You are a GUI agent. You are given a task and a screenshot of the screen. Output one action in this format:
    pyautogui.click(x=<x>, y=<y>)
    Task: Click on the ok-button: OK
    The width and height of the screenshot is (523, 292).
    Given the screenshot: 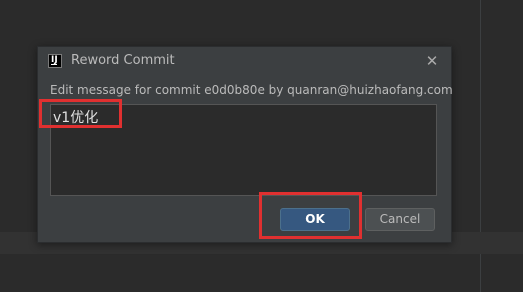 What is the action you would take?
    pyautogui.click(x=315, y=219)
    